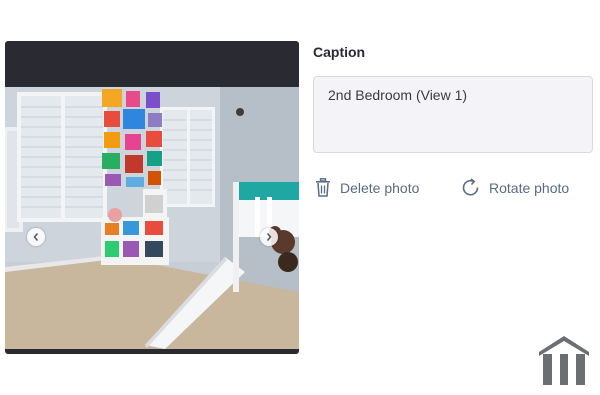 This screenshot has width=600, height=395. Describe the element at coordinates (529, 187) in the screenshot. I see `rotate-photo-label: Rotate photo` at that location.